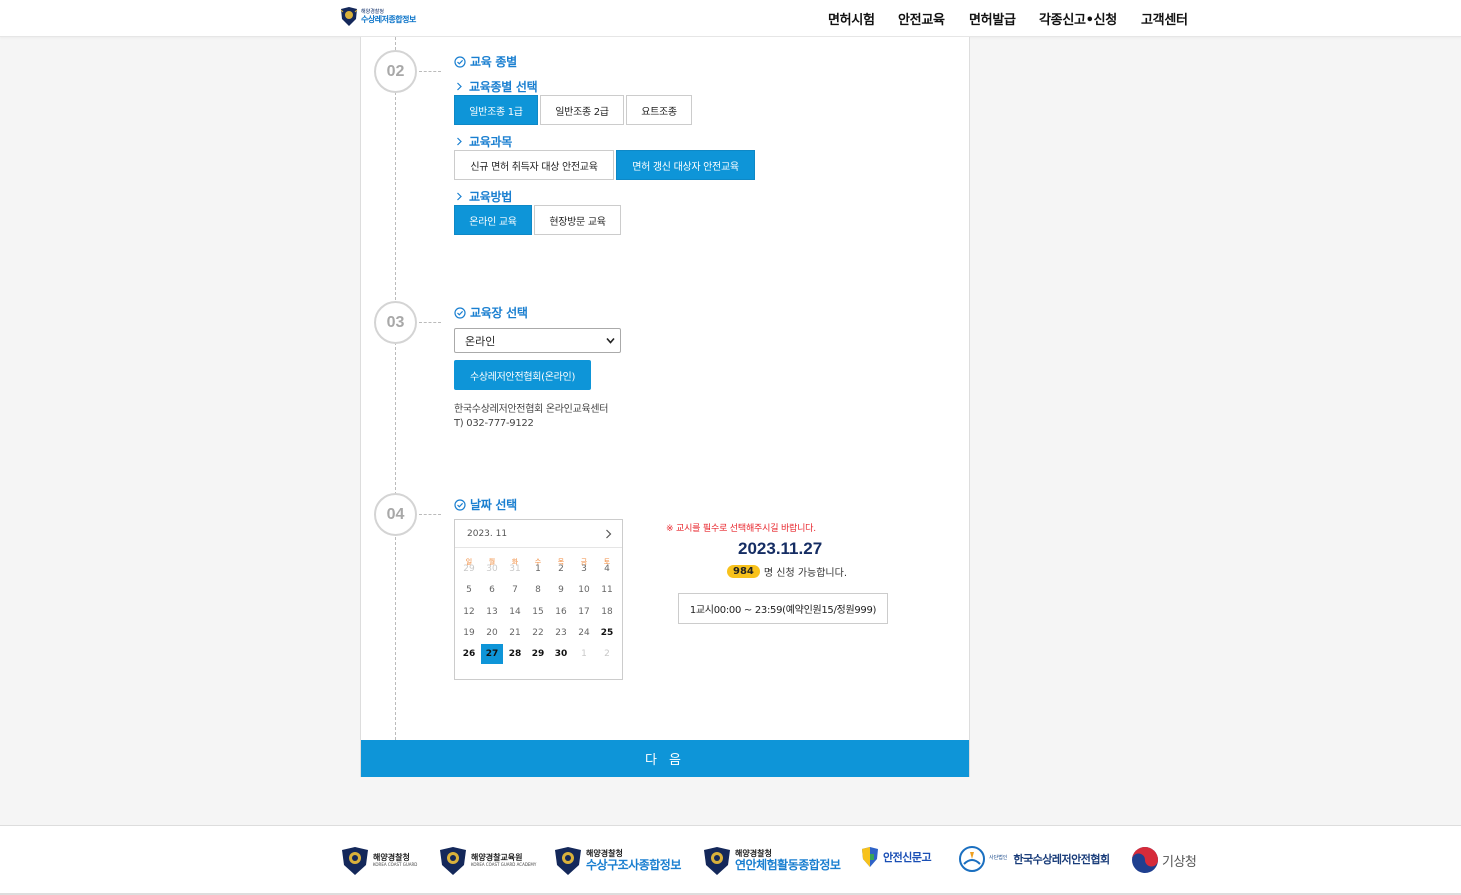  What do you see at coordinates (490, 197) in the screenshot?
I see `subtitle-text: 교육방법` at bounding box center [490, 197].